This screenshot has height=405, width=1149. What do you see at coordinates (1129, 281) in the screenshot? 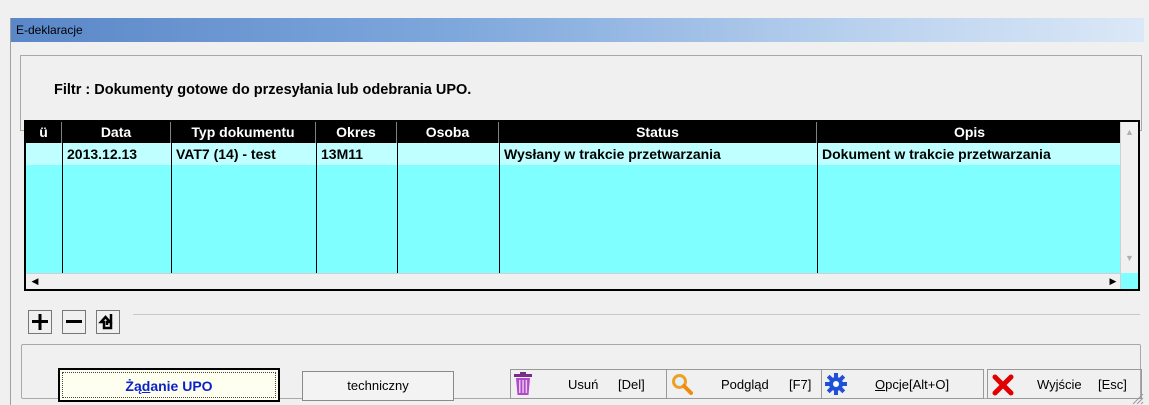
I see `scrollbar-corner` at bounding box center [1129, 281].